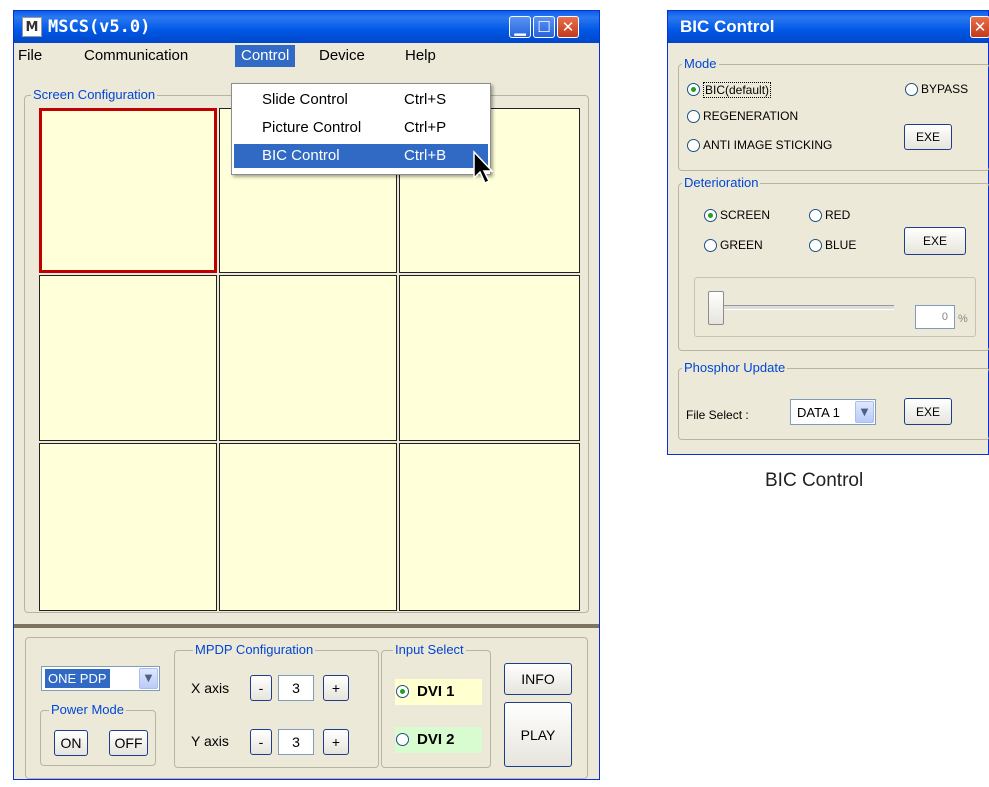 The height and width of the screenshot is (787, 989). I want to click on menu-help: Help, so click(420, 56).